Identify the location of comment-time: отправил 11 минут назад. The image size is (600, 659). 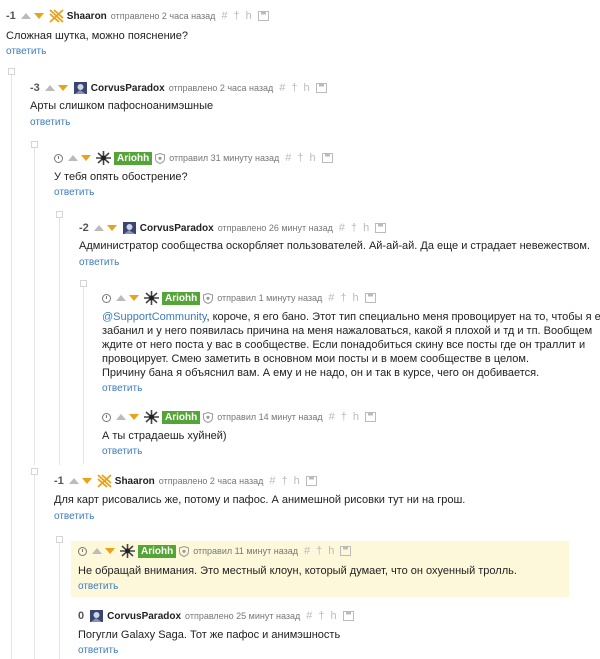
(245, 551).